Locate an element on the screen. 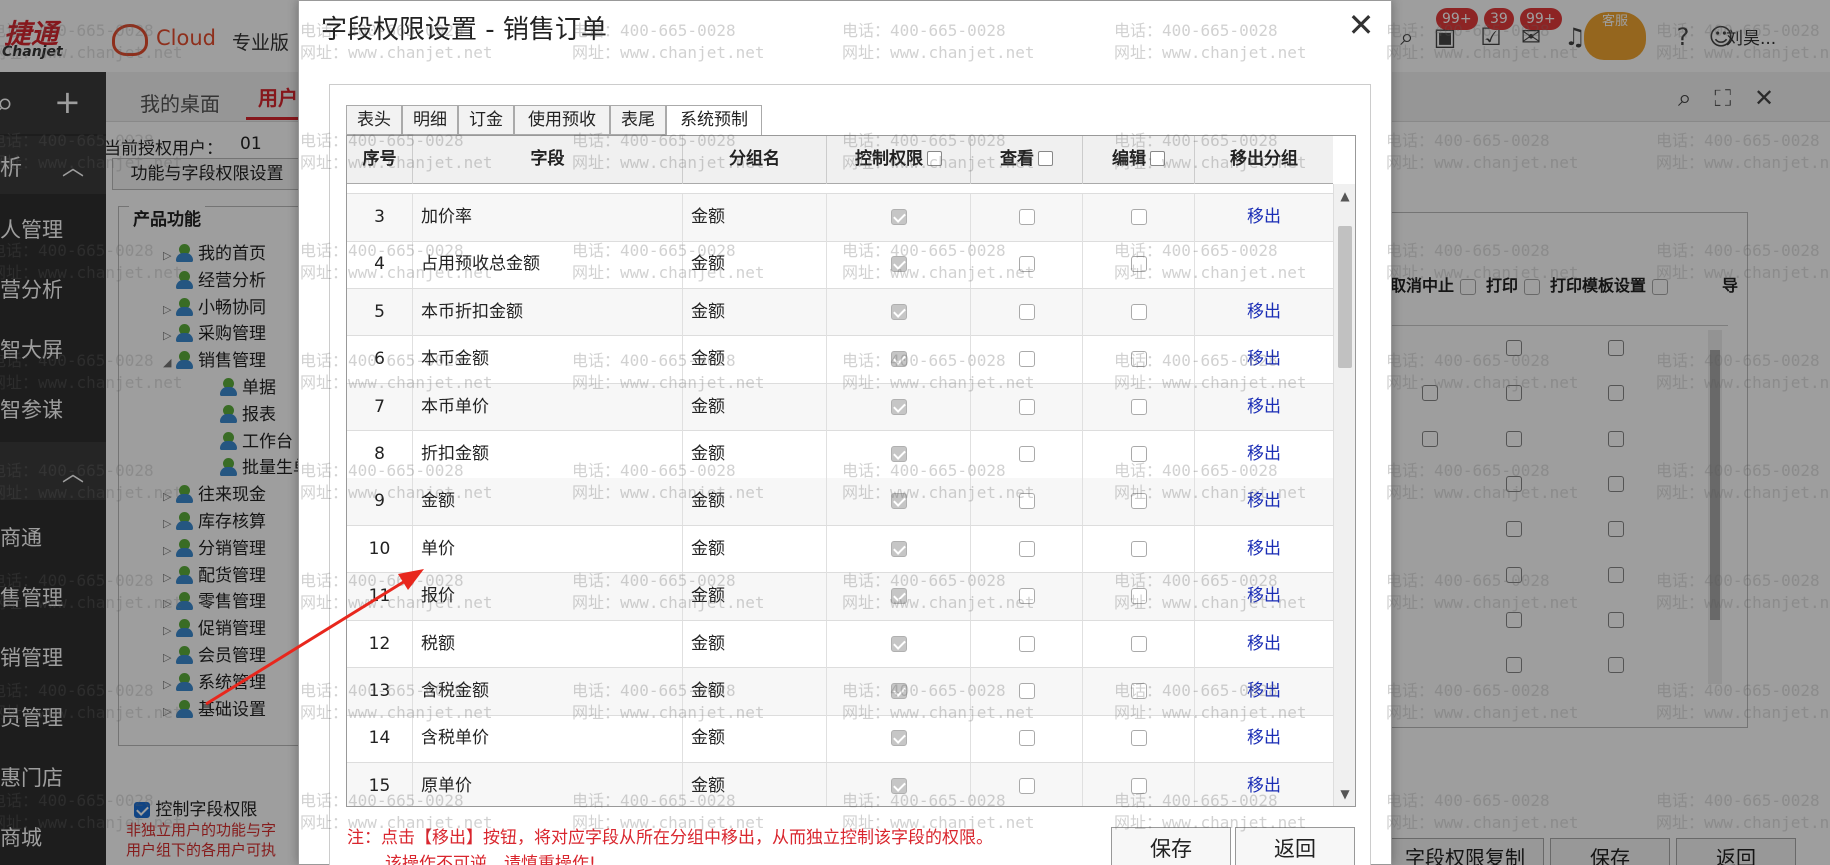 This screenshot has height=865, width=1830. save-button: 保存 is located at coordinates (1171, 846).